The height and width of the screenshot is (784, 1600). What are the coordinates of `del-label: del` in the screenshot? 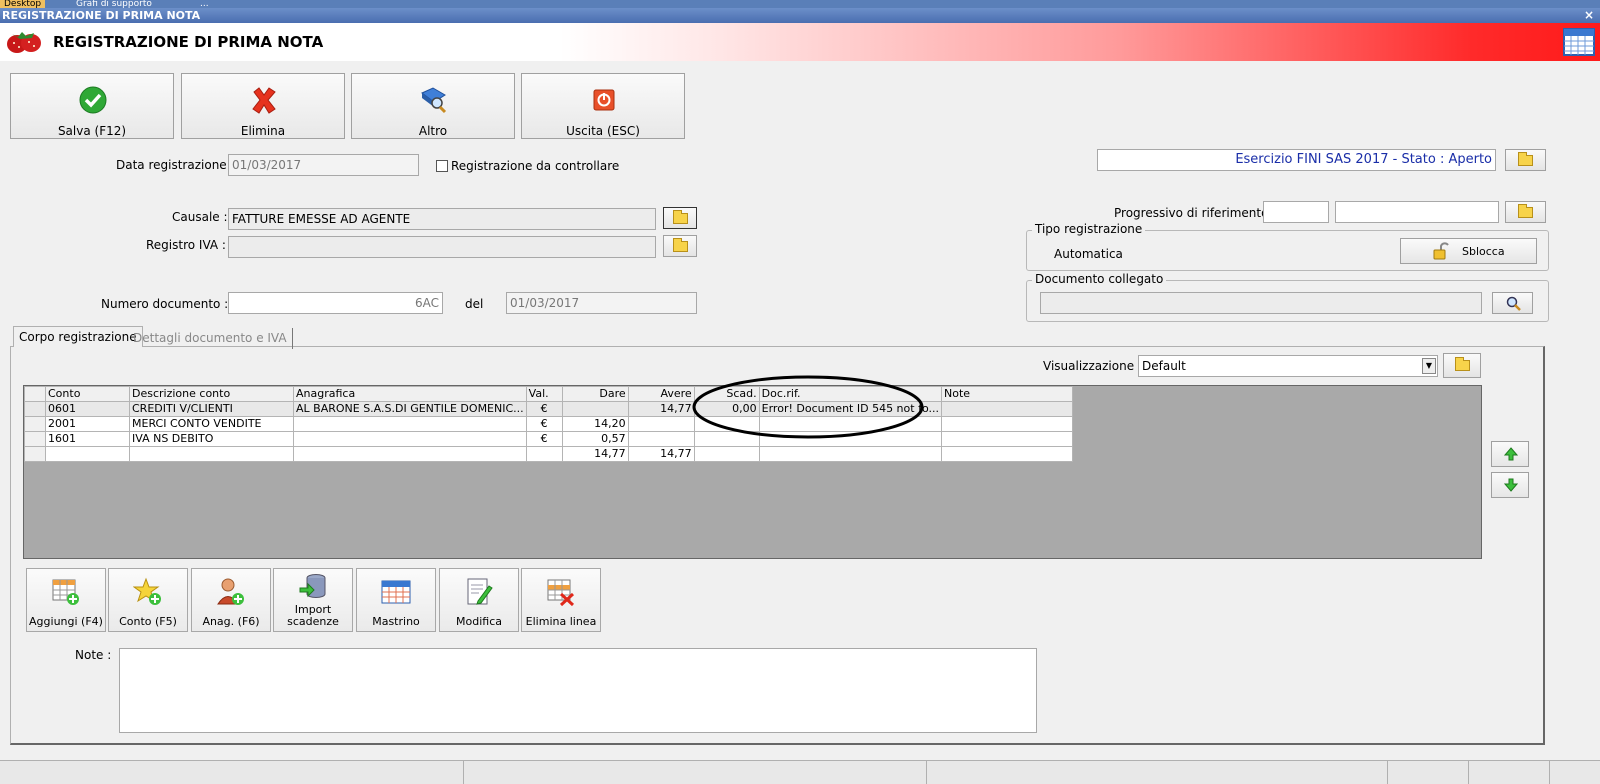 It's located at (474, 304).